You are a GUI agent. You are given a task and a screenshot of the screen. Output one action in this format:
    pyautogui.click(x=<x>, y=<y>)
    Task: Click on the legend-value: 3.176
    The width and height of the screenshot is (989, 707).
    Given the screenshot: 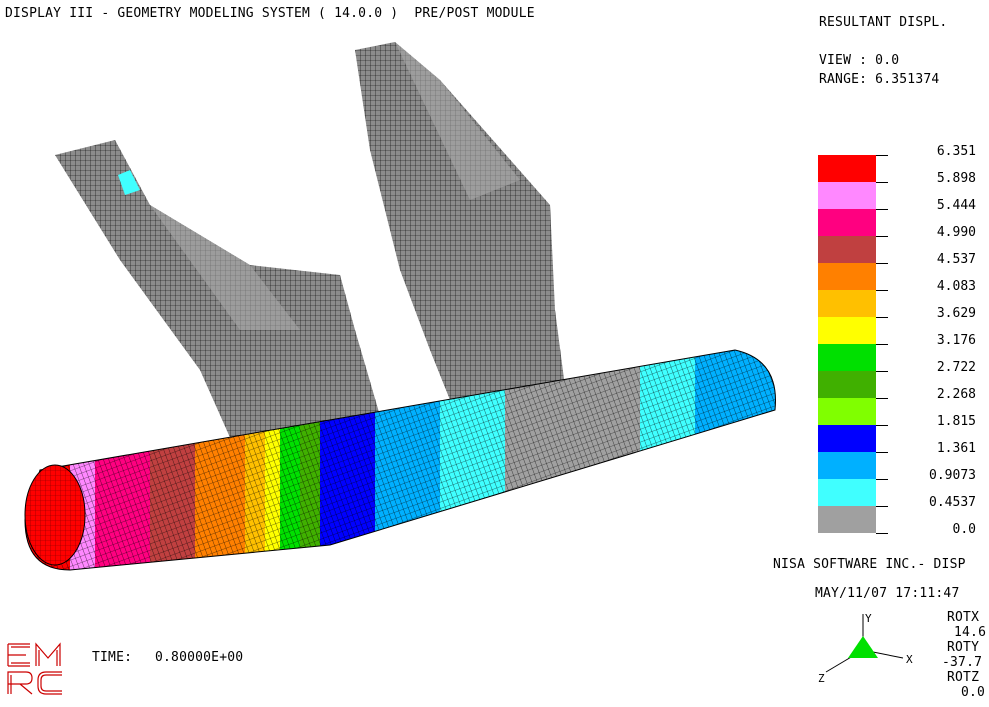 What is the action you would take?
    pyautogui.click(x=956, y=340)
    